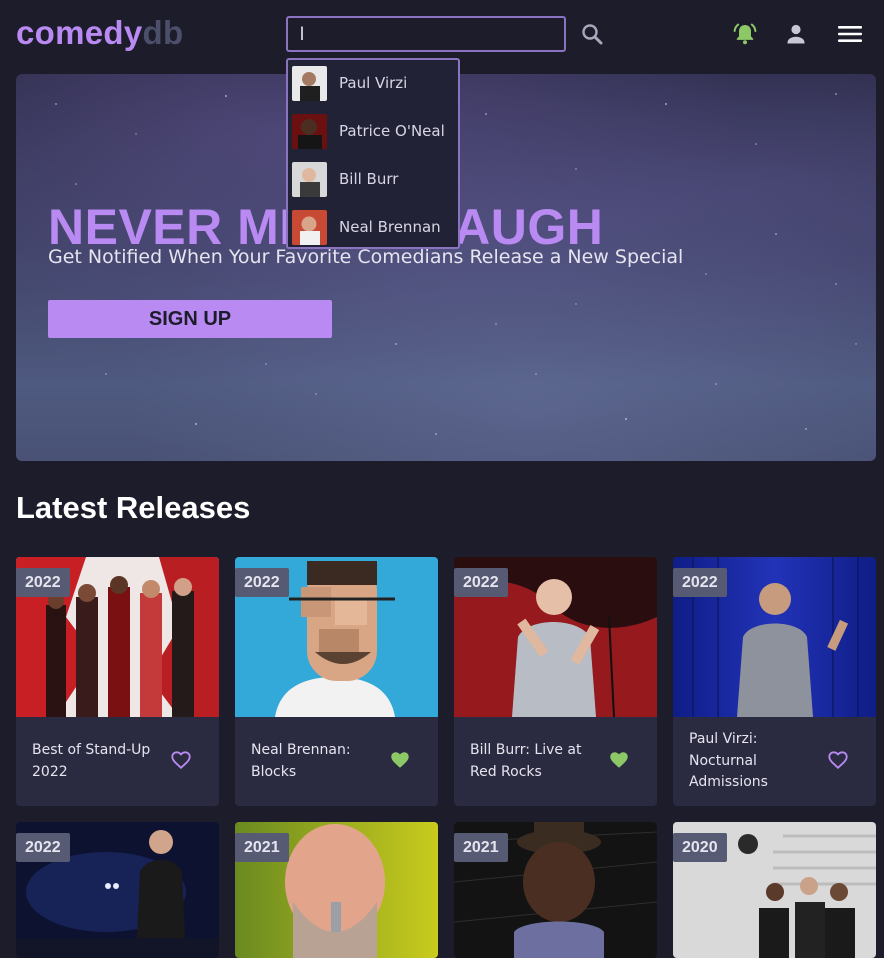  I want to click on release-card: 2022 Best of Stand-Up 2022, so click(117, 681).